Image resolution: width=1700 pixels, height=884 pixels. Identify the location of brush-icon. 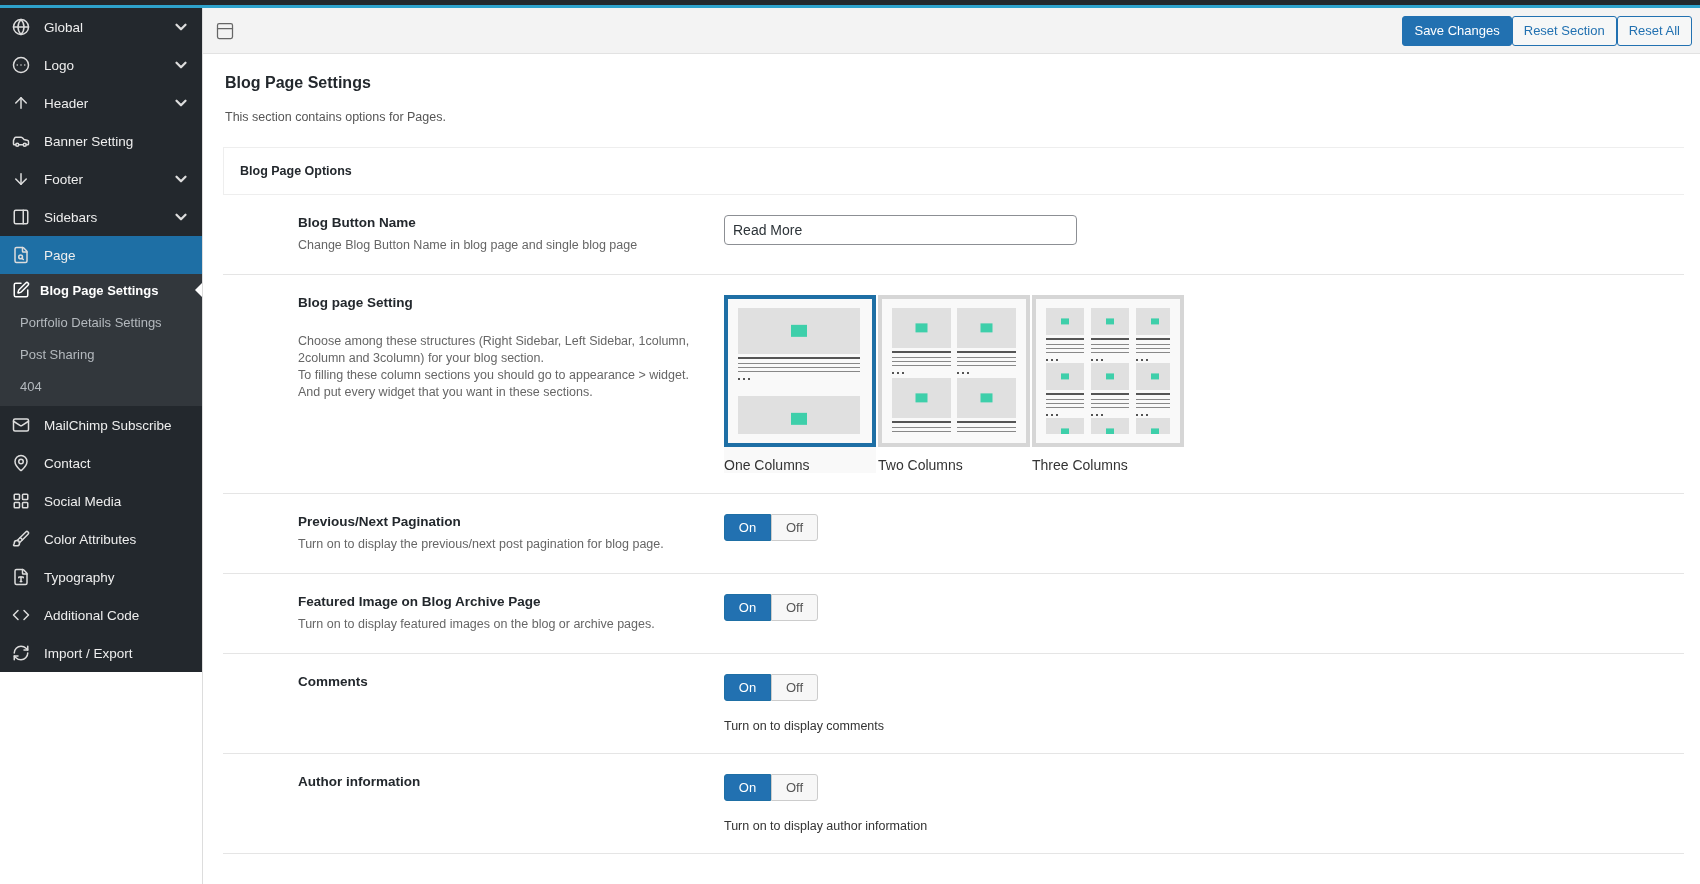
(21, 539).